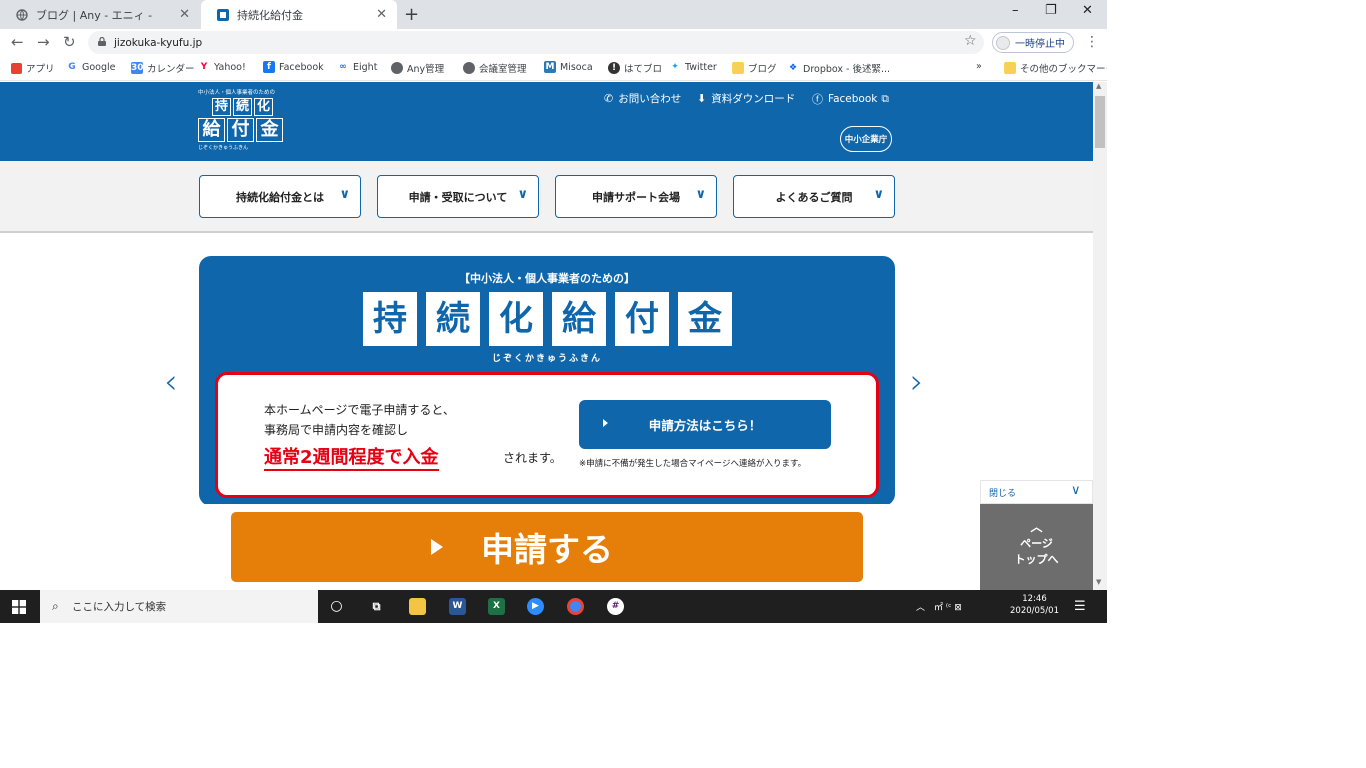 Image resolution: width=1366 pixels, height=768 pixels. Describe the element at coordinates (635, 68) in the screenshot. I see `bookmark-hatena: ! はてブロ` at that location.